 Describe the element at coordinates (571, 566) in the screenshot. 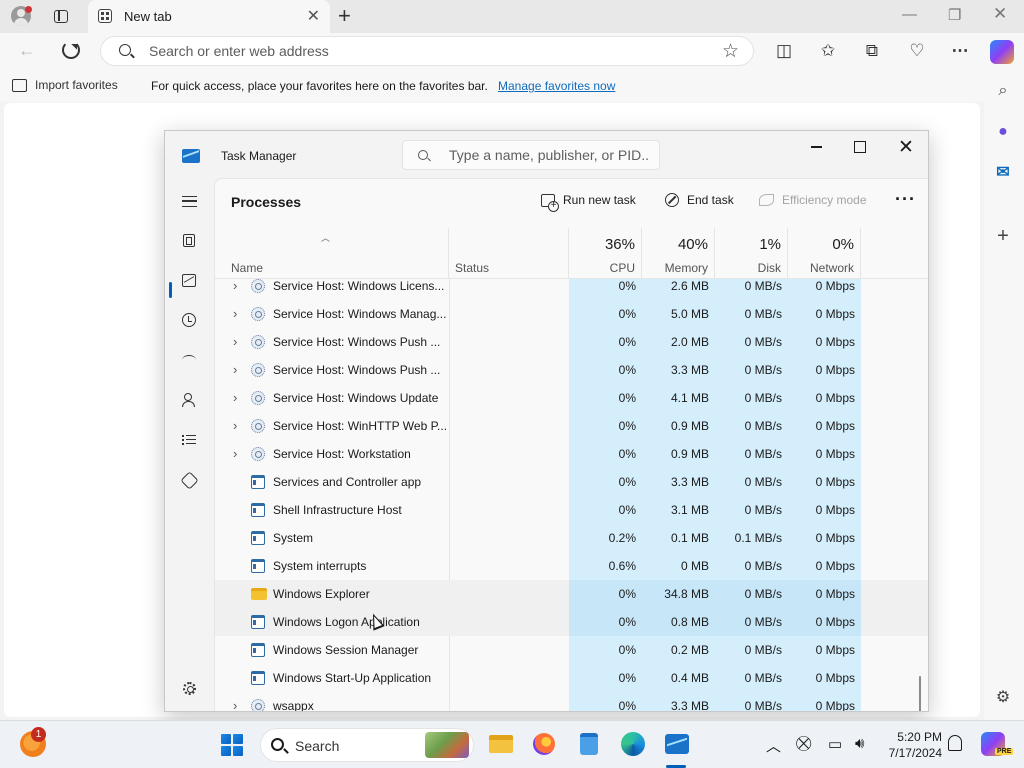

I see `process-row: System interrupts 0.6% 0 MB 0 MB/s 0 Mbps` at that location.